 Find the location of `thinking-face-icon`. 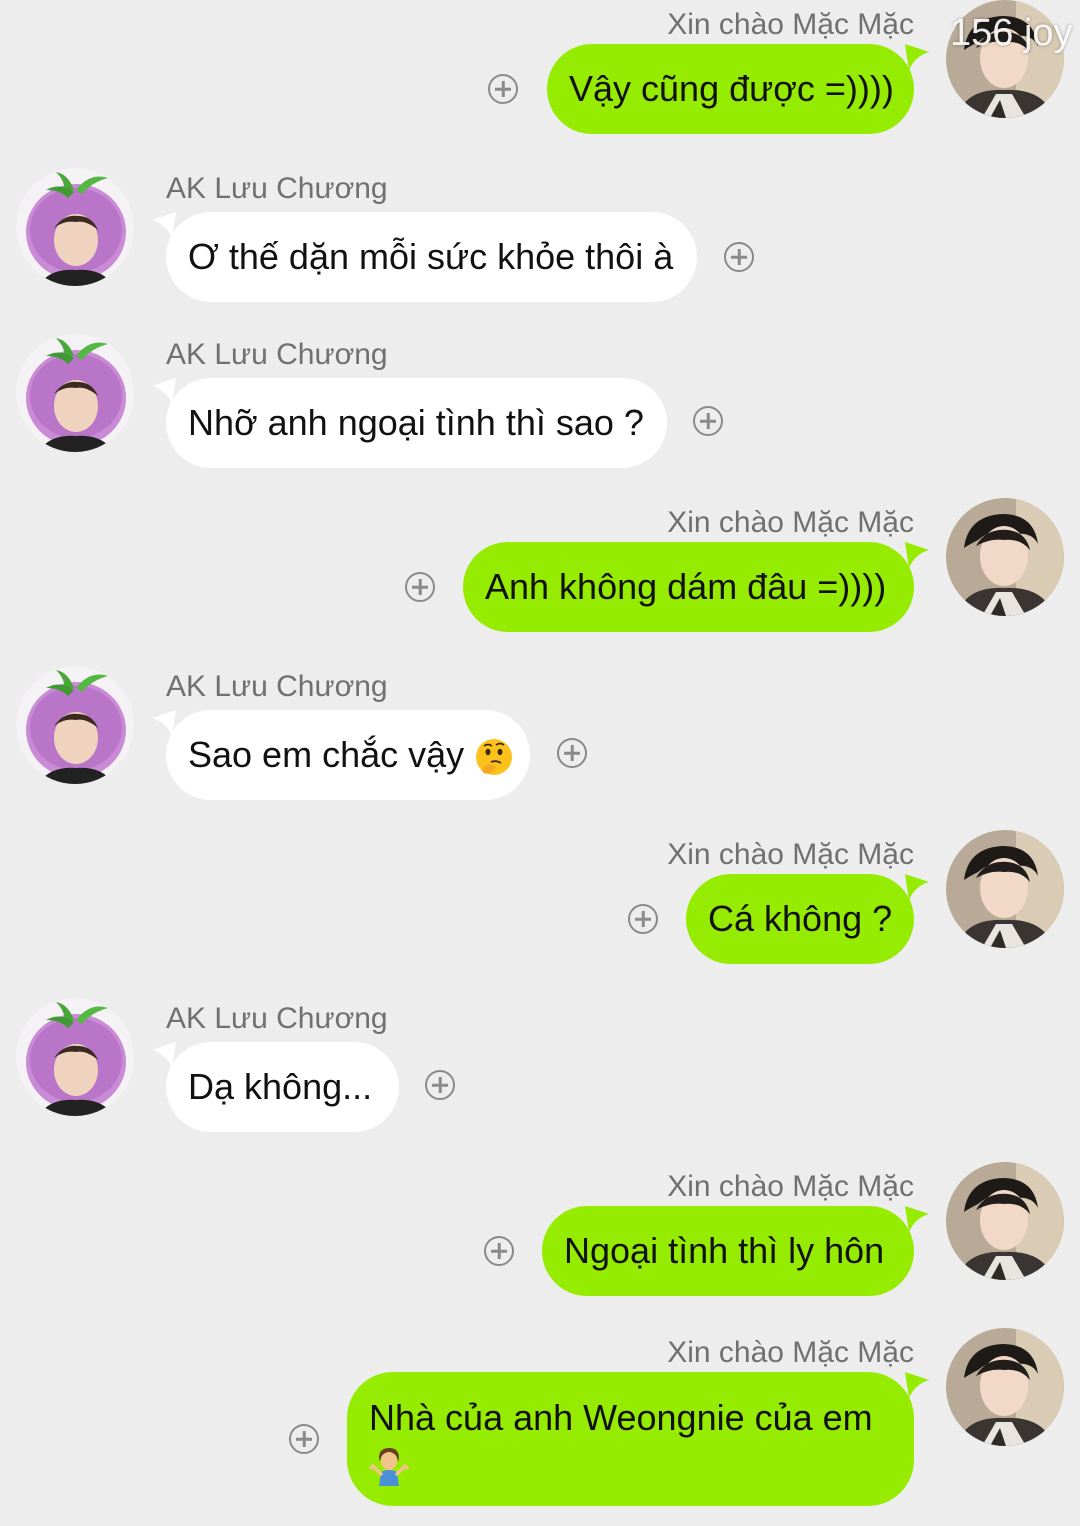

thinking-face-icon is located at coordinates (494, 757).